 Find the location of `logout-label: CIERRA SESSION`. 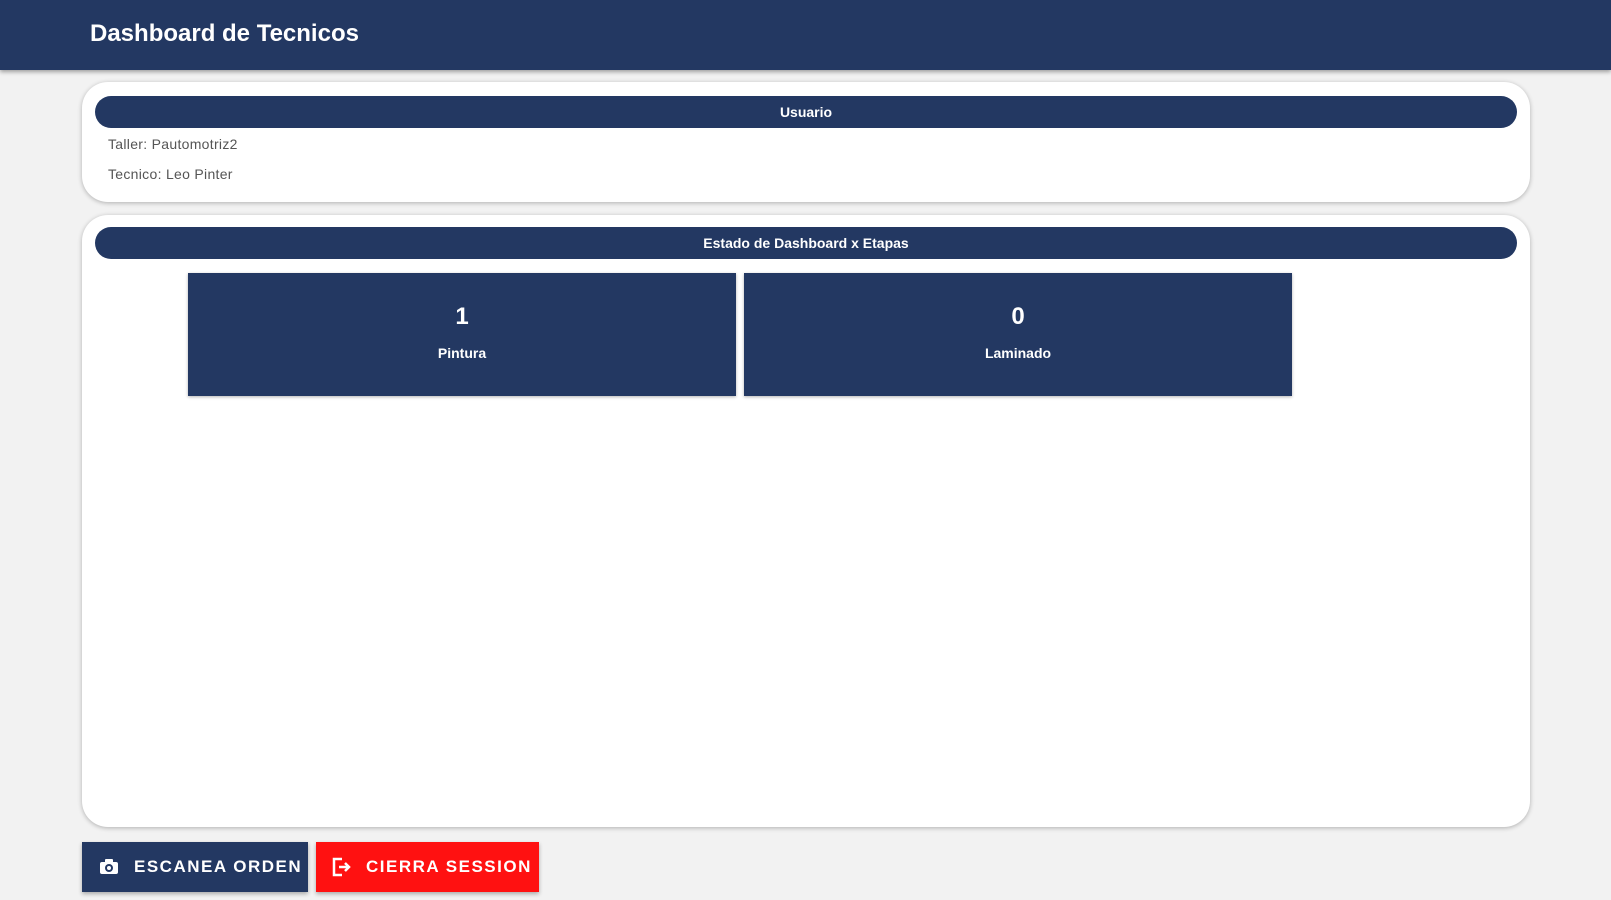

logout-label: CIERRA SESSION is located at coordinates (449, 866).